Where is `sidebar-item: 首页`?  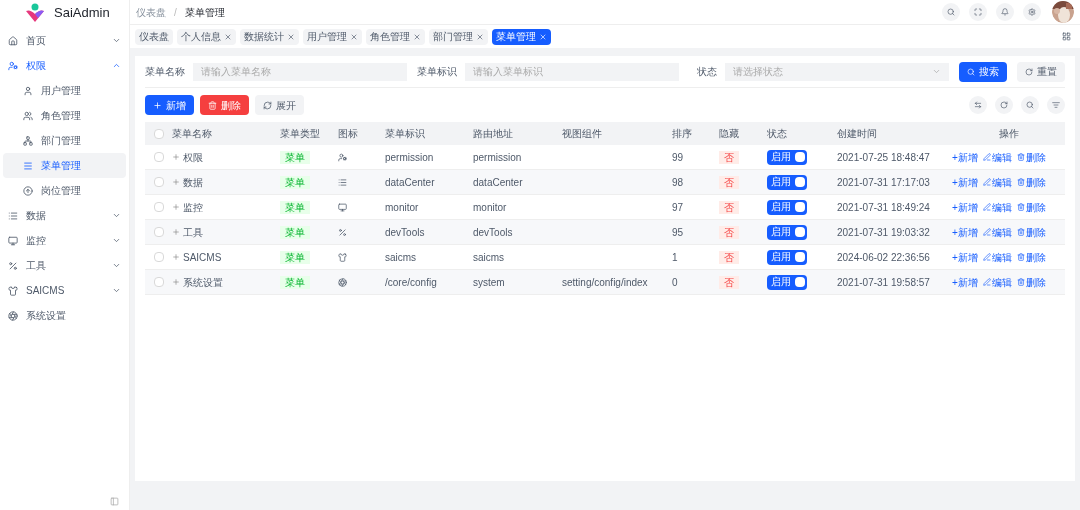 sidebar-item: 首页 is located at coordinates (64, 40).